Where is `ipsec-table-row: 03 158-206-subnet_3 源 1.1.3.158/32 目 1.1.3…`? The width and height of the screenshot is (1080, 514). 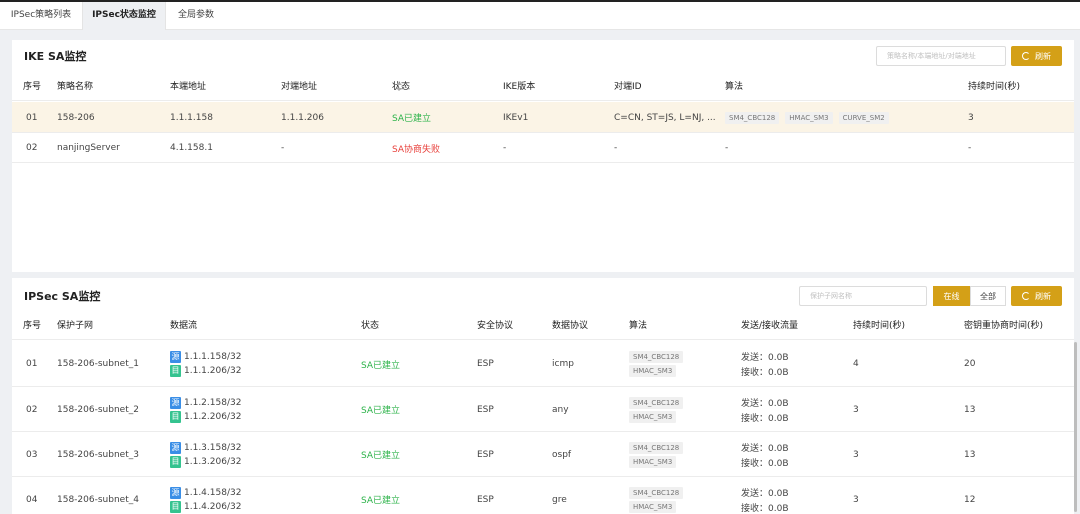 ipsec-table-row: 03 158-206-subnet_3 源 1.1.3.158/32 目 1.1.3… is located at coordinates (543, 454).